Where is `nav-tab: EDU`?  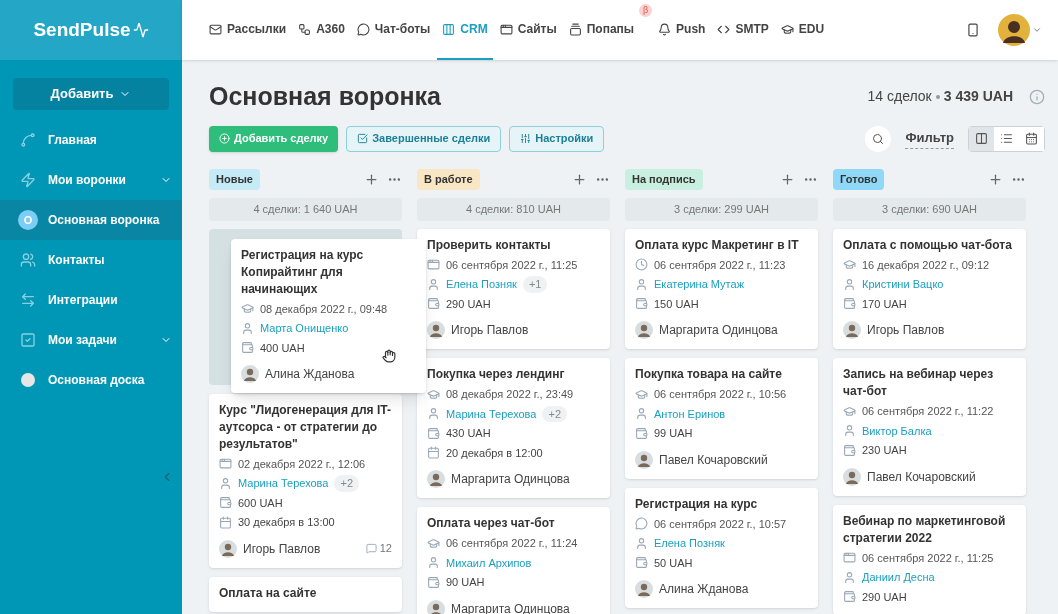
nav-tab: EDU is located at coordinates (802, 30).